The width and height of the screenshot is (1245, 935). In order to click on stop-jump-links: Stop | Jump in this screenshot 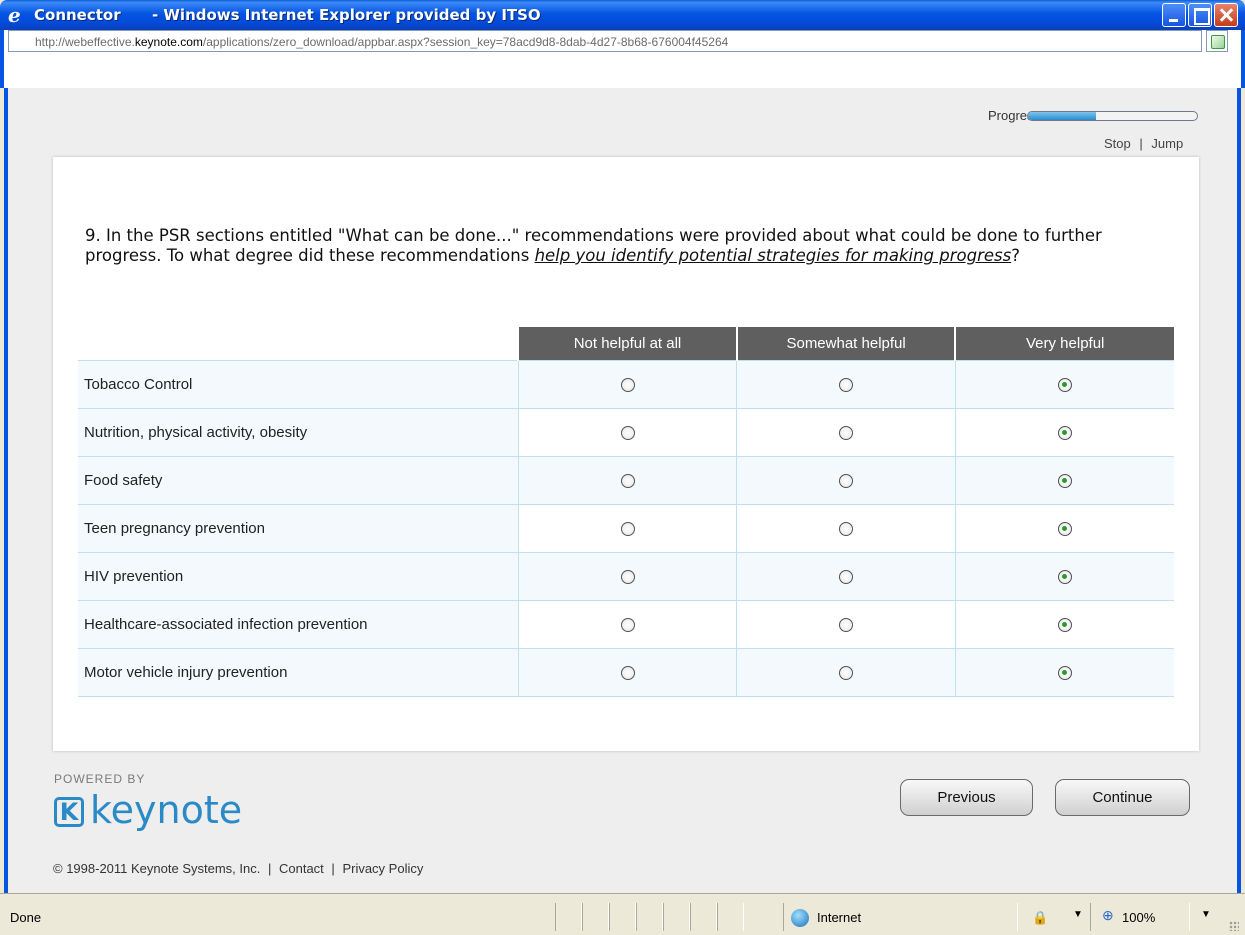, I will do `click(1143, 143)`.